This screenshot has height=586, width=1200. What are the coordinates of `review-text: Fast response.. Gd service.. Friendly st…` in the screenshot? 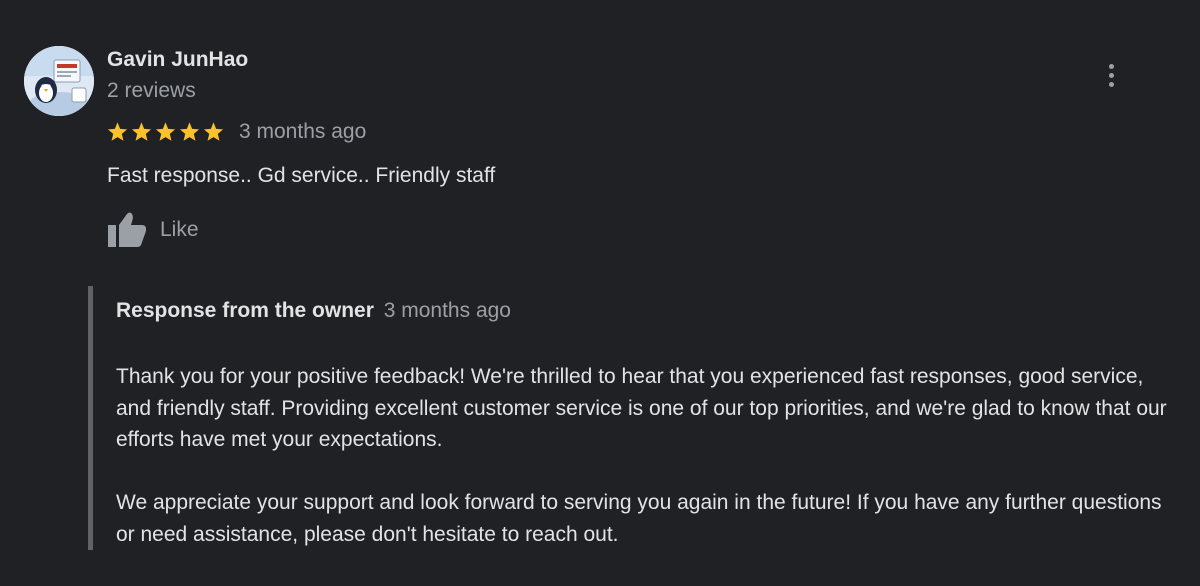 It's located at (301, 175).